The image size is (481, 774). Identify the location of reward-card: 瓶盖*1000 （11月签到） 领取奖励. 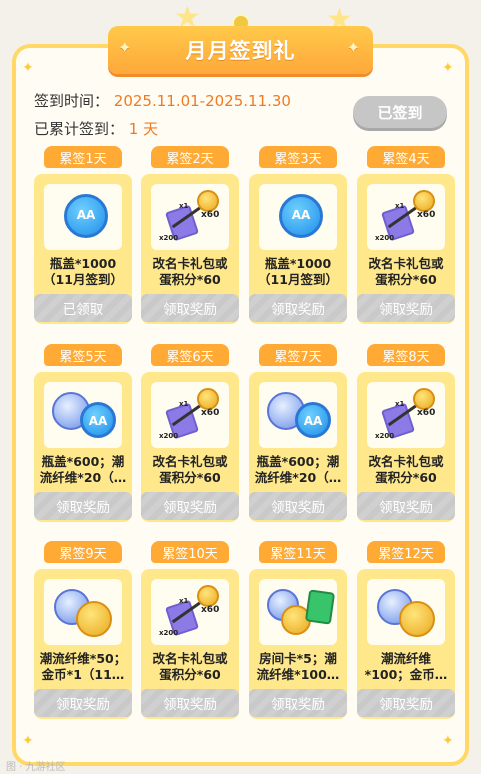
(298, 249).